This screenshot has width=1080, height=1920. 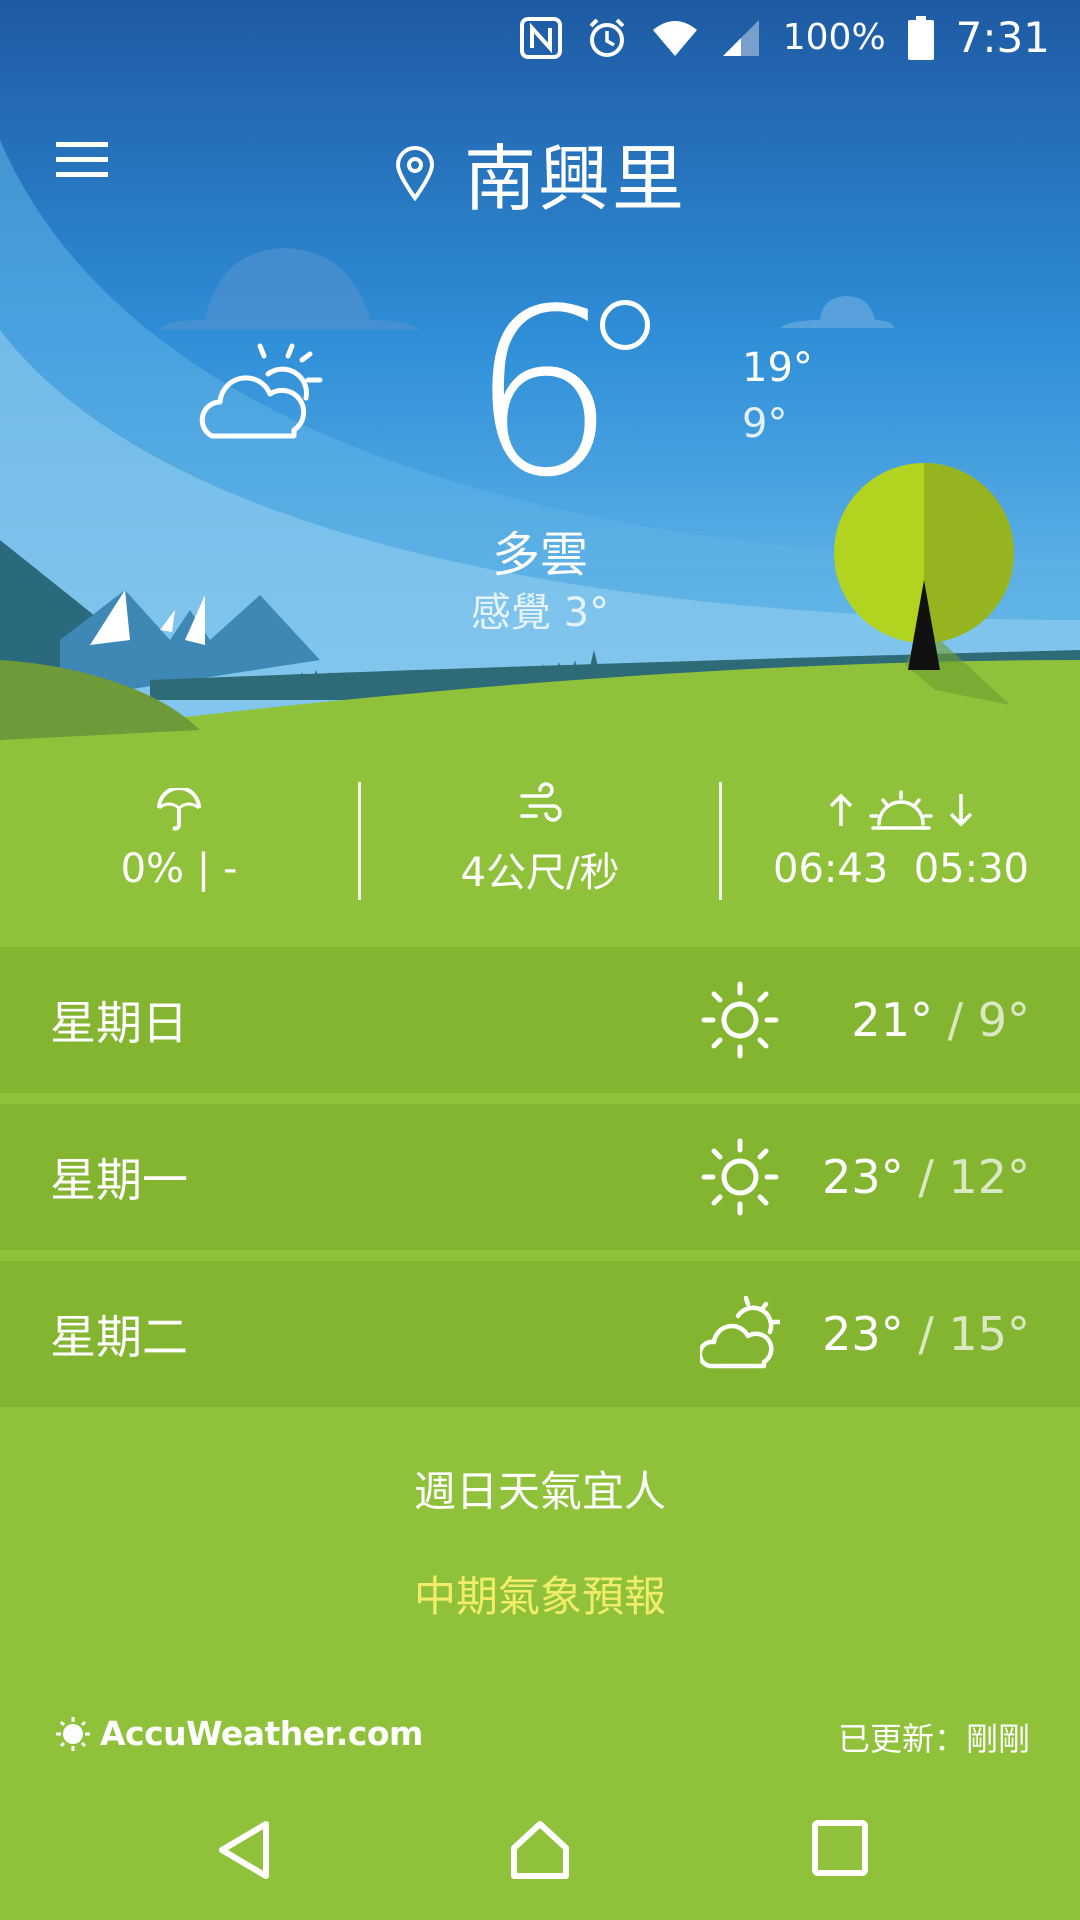 I want to click on nfc-icon, so click(x=540, y=37).